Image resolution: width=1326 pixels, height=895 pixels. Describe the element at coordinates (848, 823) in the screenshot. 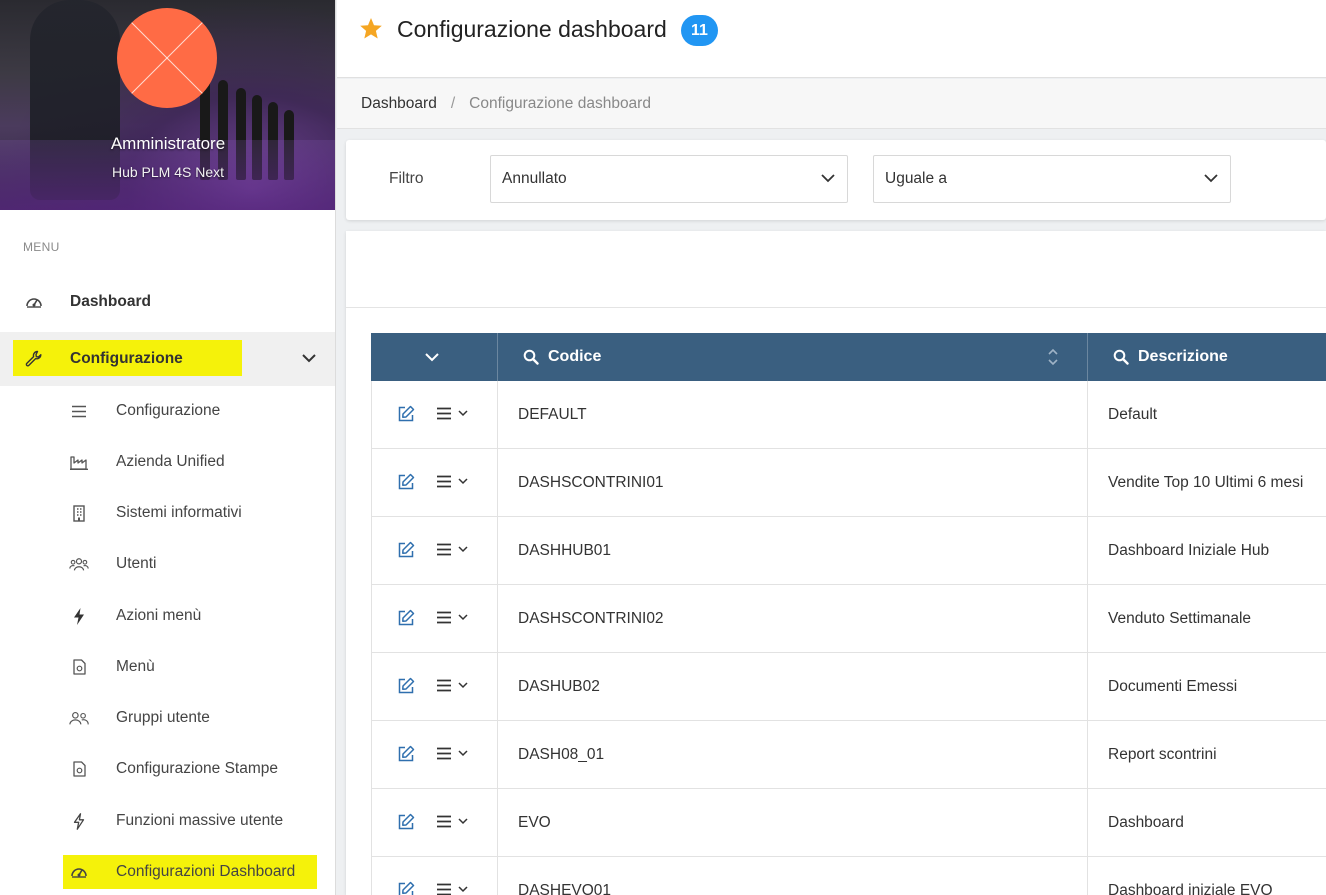

I see `table-row: EVO Dashboard` at that location.